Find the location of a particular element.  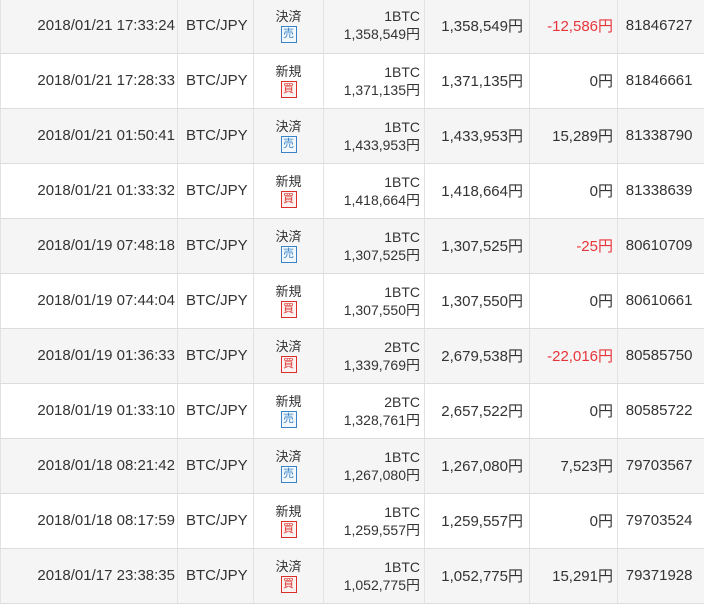

quantity-price-cell: 1BTC 1,259,557円 is located at coordinates (374, 521).